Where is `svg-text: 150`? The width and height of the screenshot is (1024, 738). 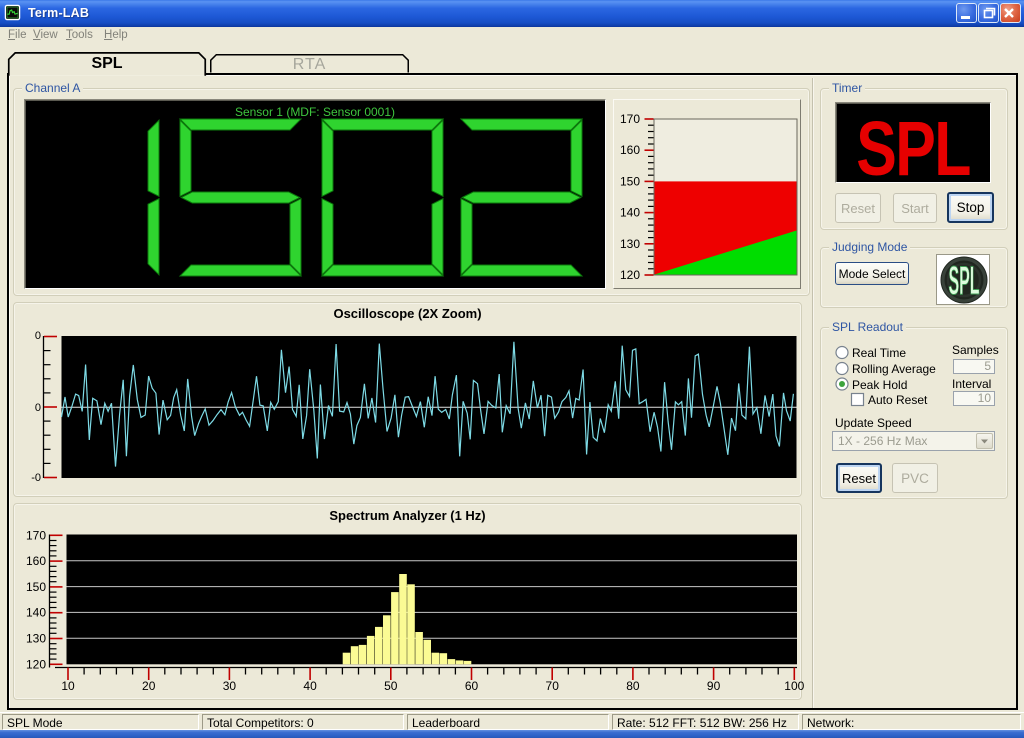 svg-text: 150 is located at coordinates (630, 181).